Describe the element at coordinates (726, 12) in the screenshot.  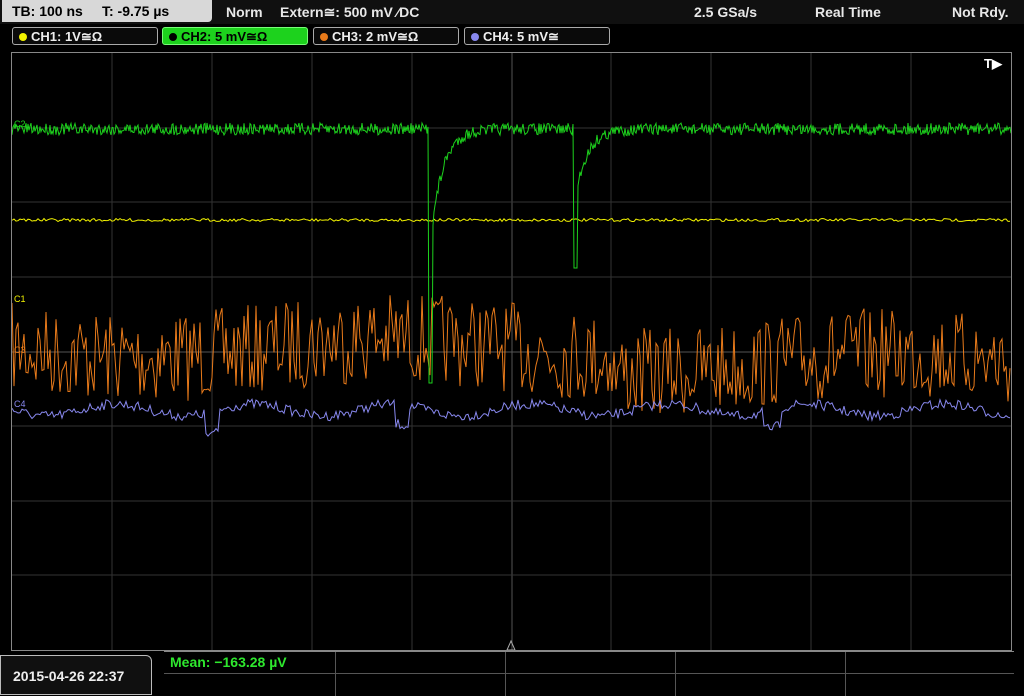
I see `sample-rate: 2.5 GSa/s` at that location.